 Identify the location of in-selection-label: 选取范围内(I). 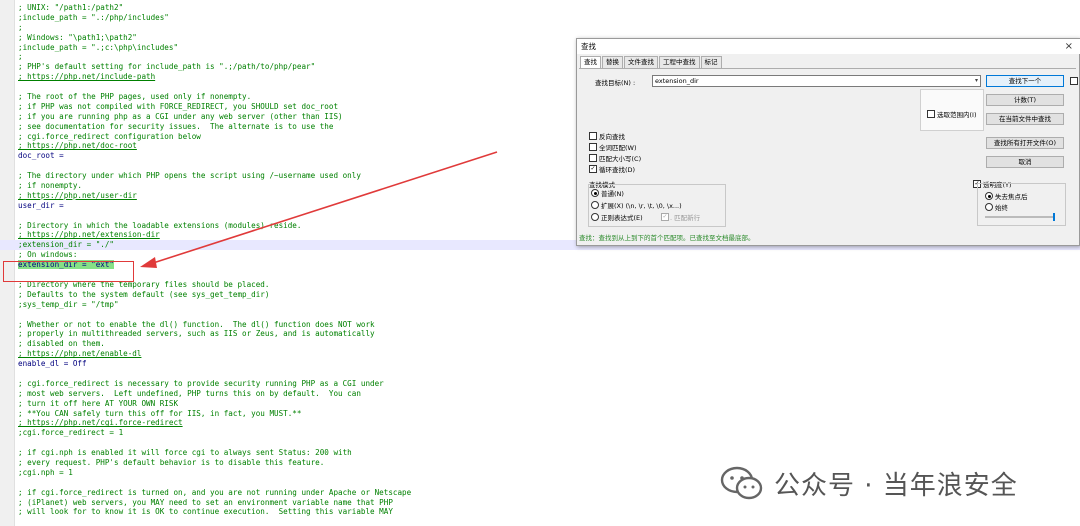
(957, 115).